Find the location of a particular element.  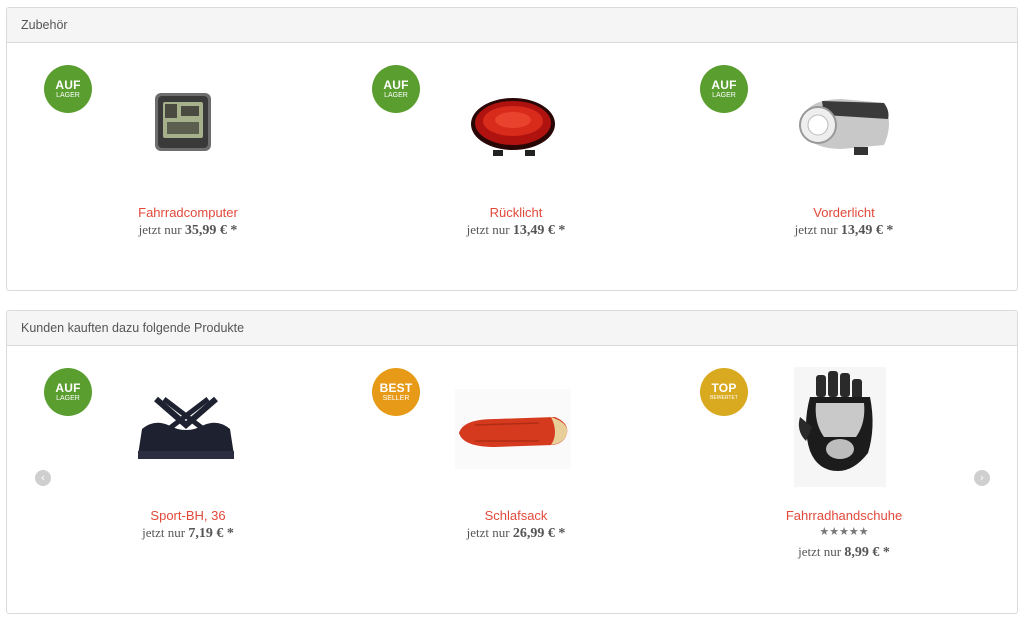

star-rating: ★★★★★ is located at coordinates (844, 532).